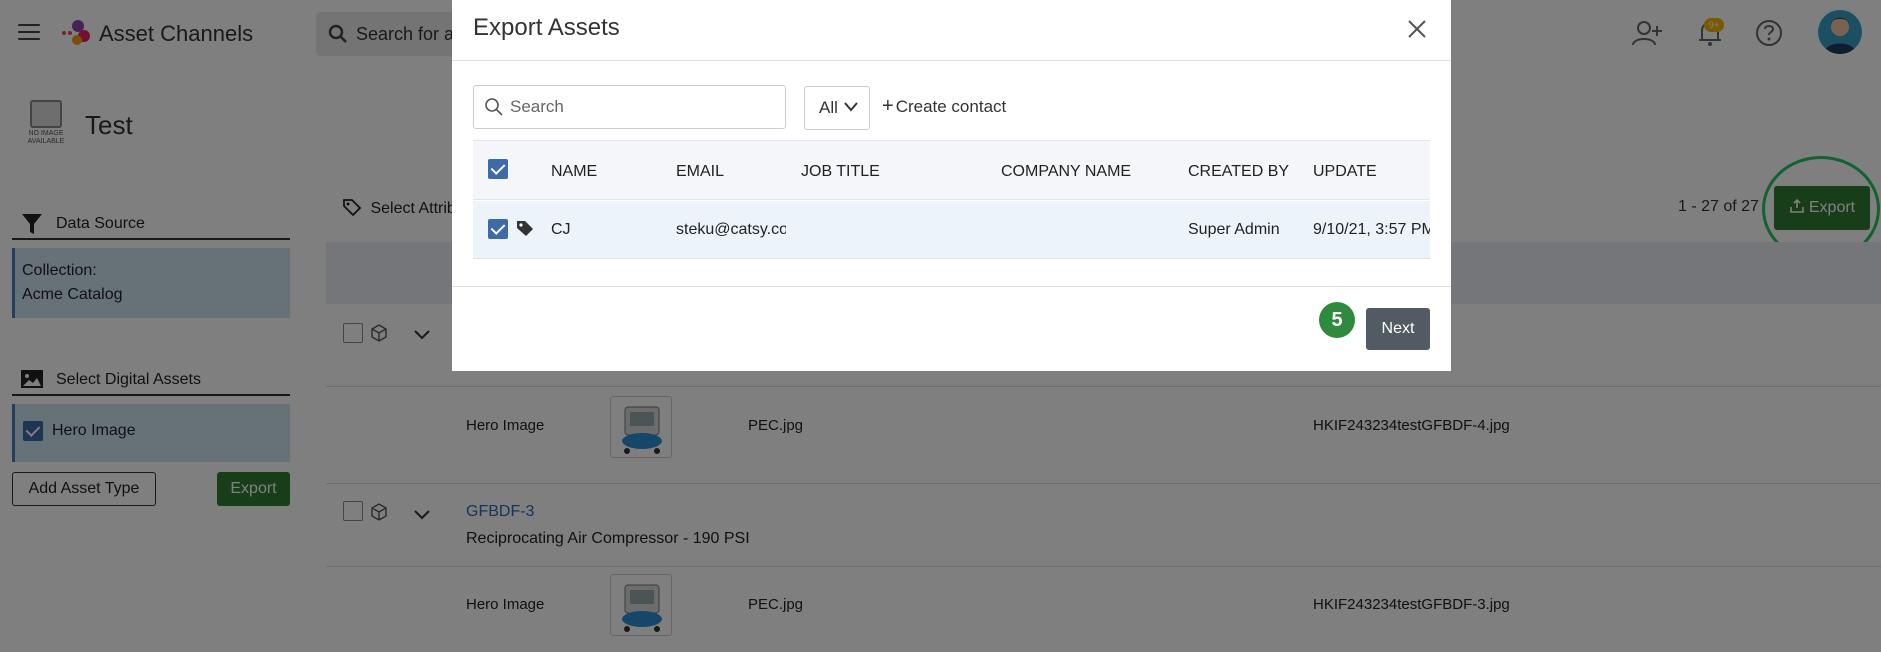  What do you see at coordinates (888, 106) in the screenshot?
I see `plus-icon: +` at bounding box center [888, 106].